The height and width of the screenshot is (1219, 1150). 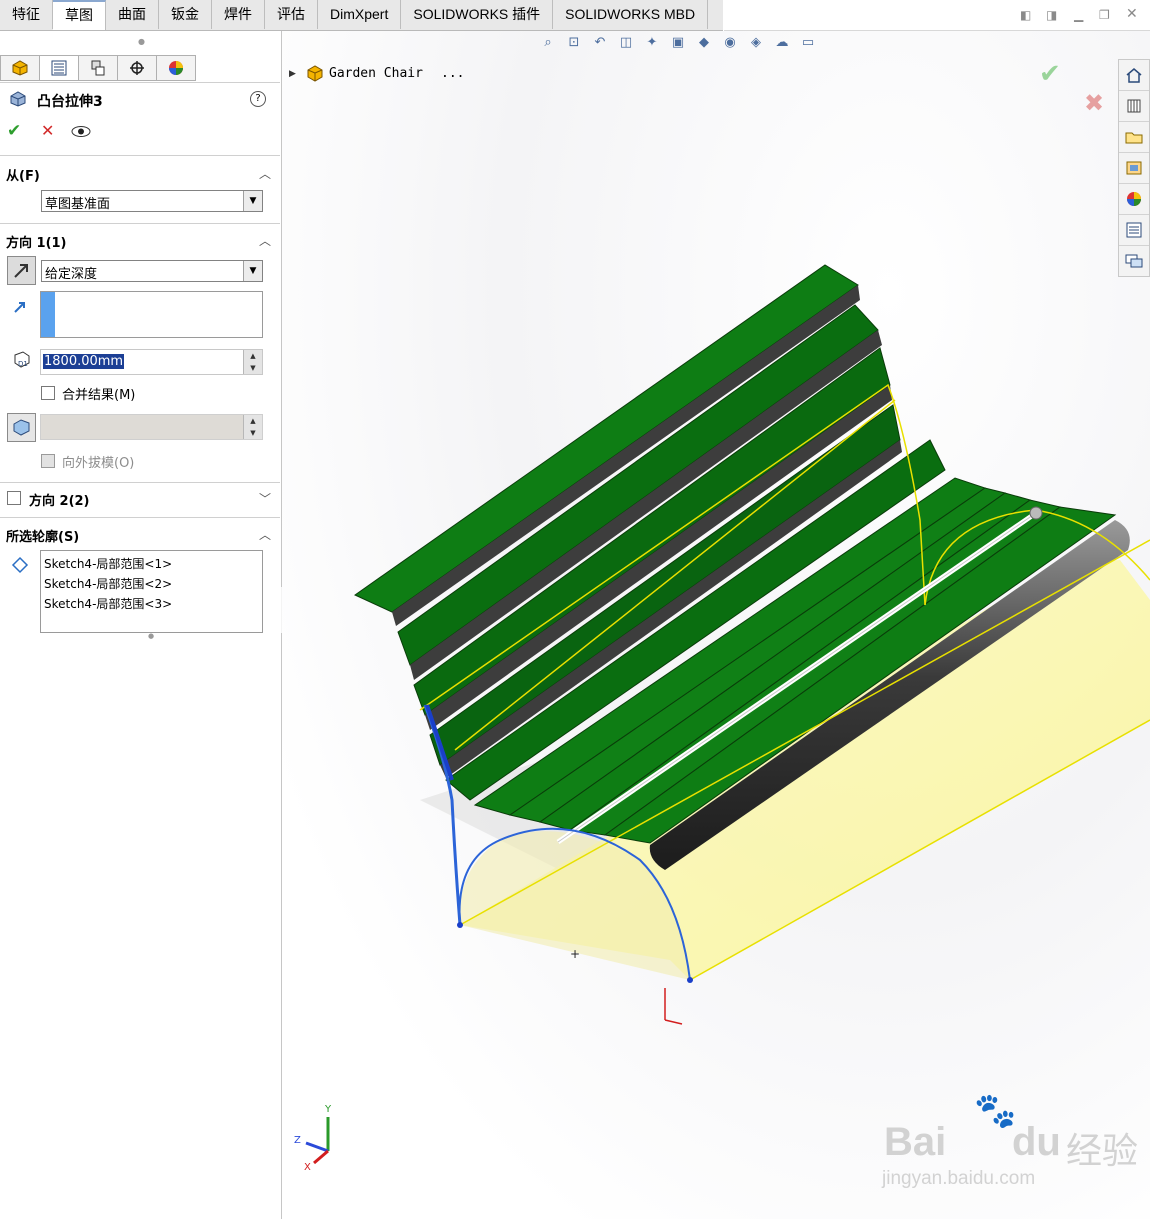 I want to click on contours-section-header: 所选轮廓(S), so click(x=42, y=535).